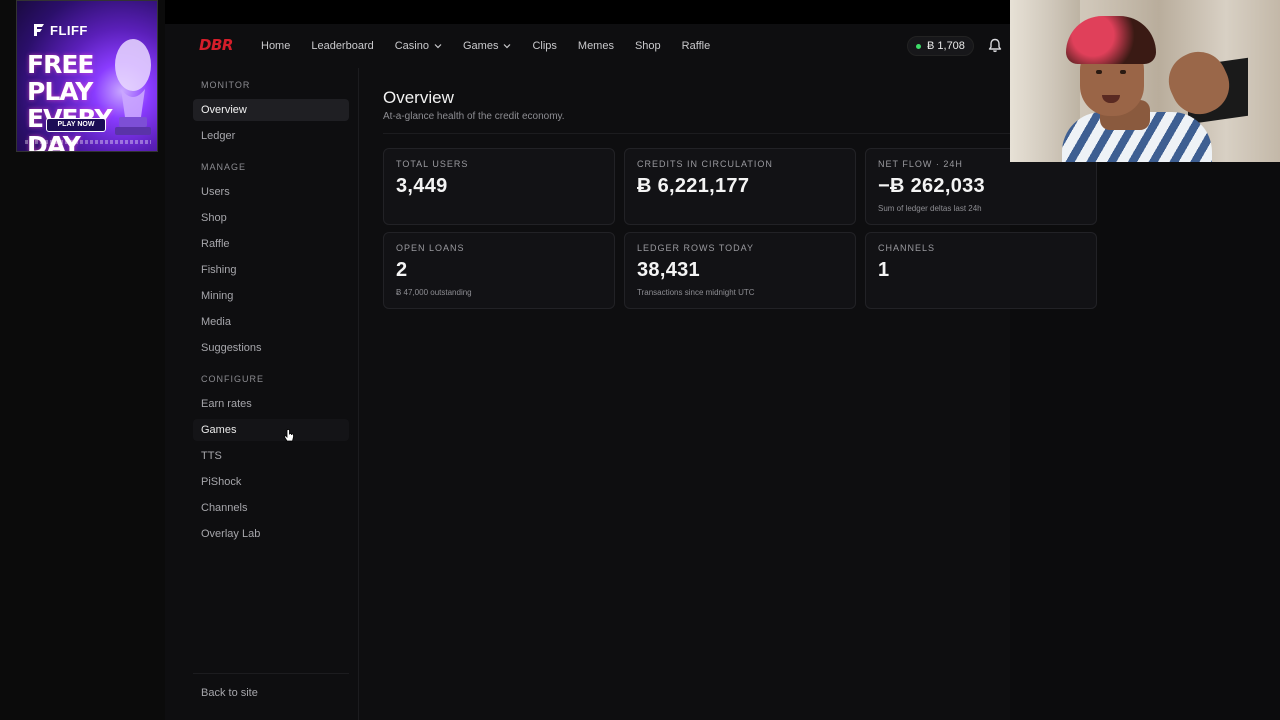  Describe the element at coordinates (271, 482) in the screenshot. I see `sidebar-item-pishock: PiShock` at that location.